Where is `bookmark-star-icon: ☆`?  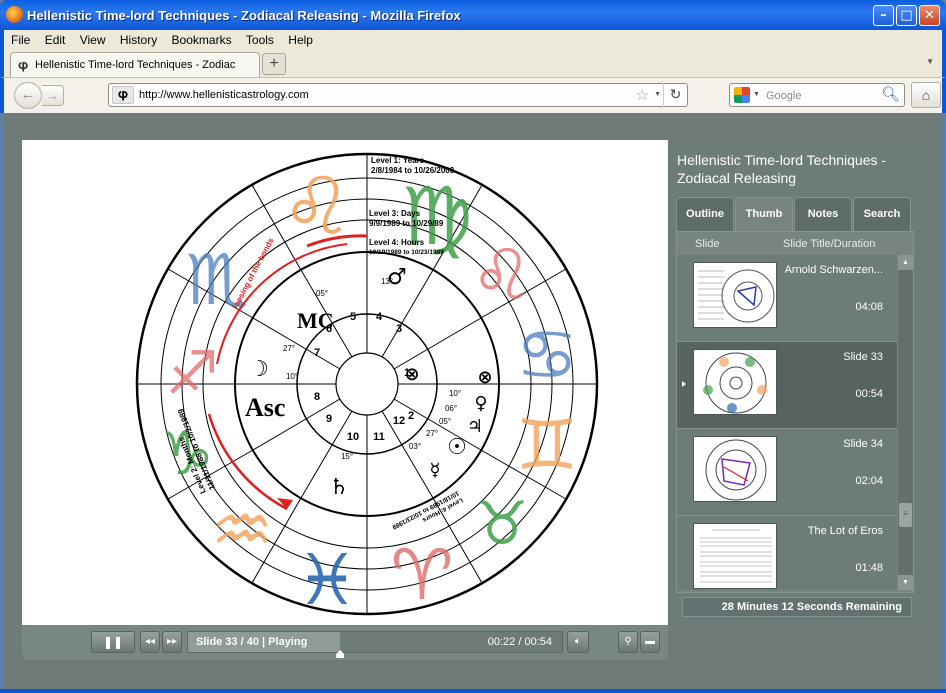 bookmark-star-icon: ☆ is located at coordinates (642, 95).